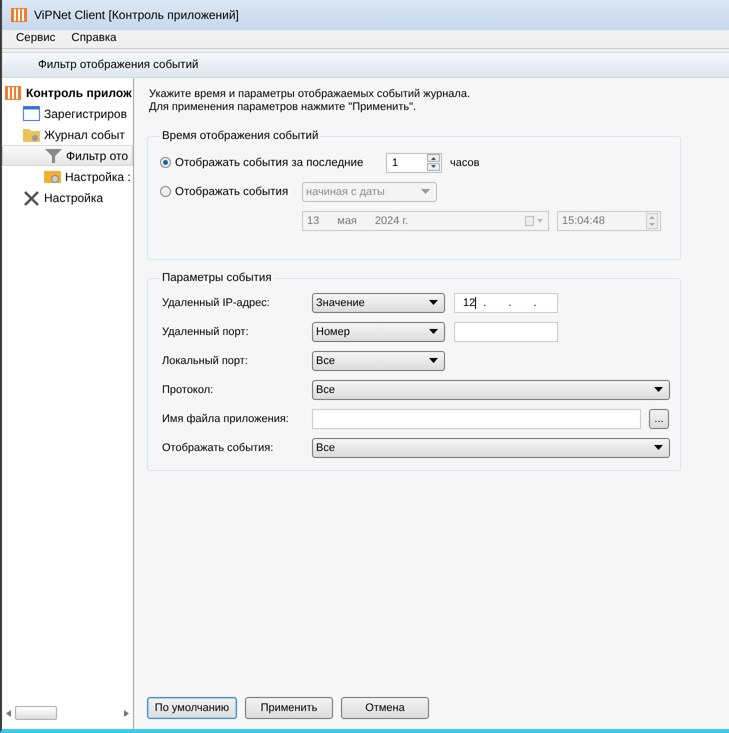  What do you see at coordinates (36, 39) in the screenshot?
I see `menu-item: Сервис` at bounding box center [36, 39].